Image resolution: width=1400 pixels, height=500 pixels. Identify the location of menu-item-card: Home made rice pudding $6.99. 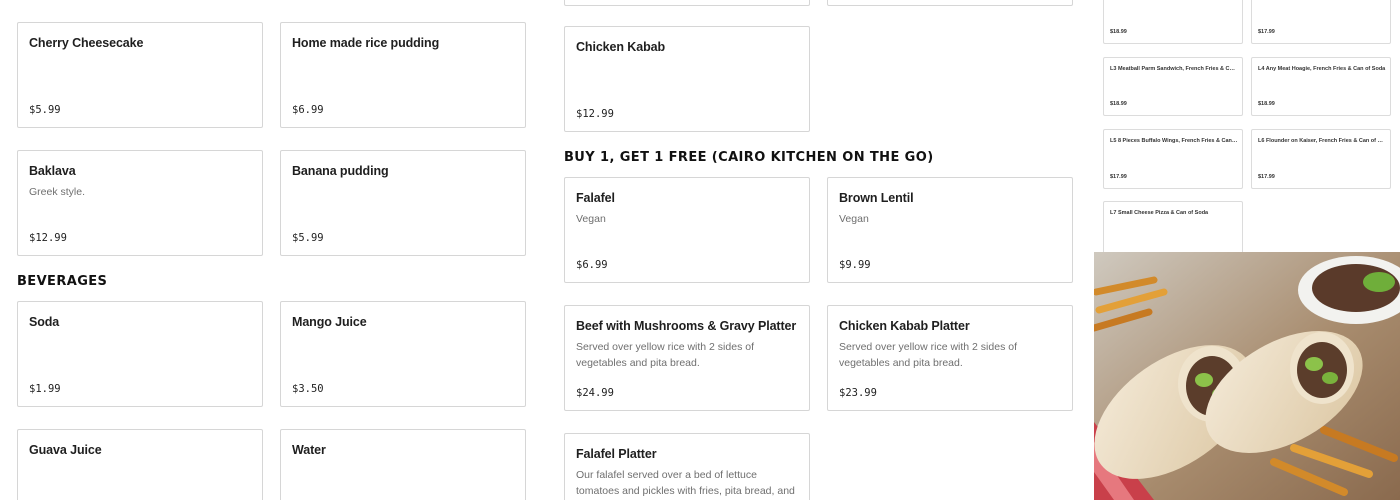
(403, 75).